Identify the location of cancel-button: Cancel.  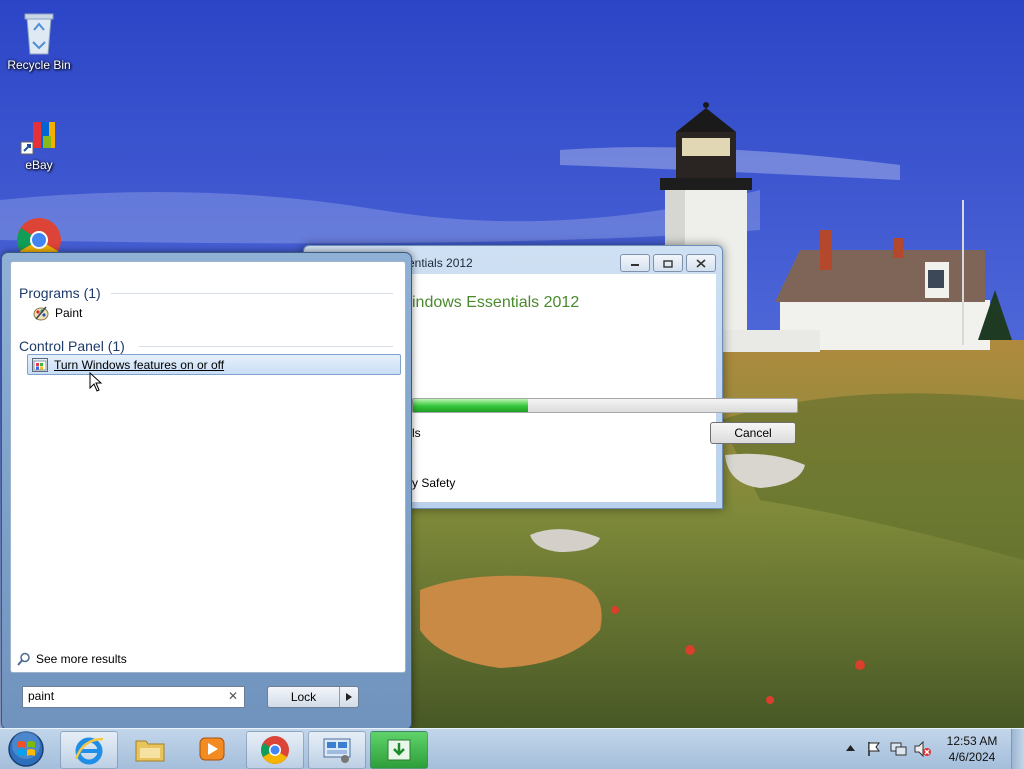
(753, 433).